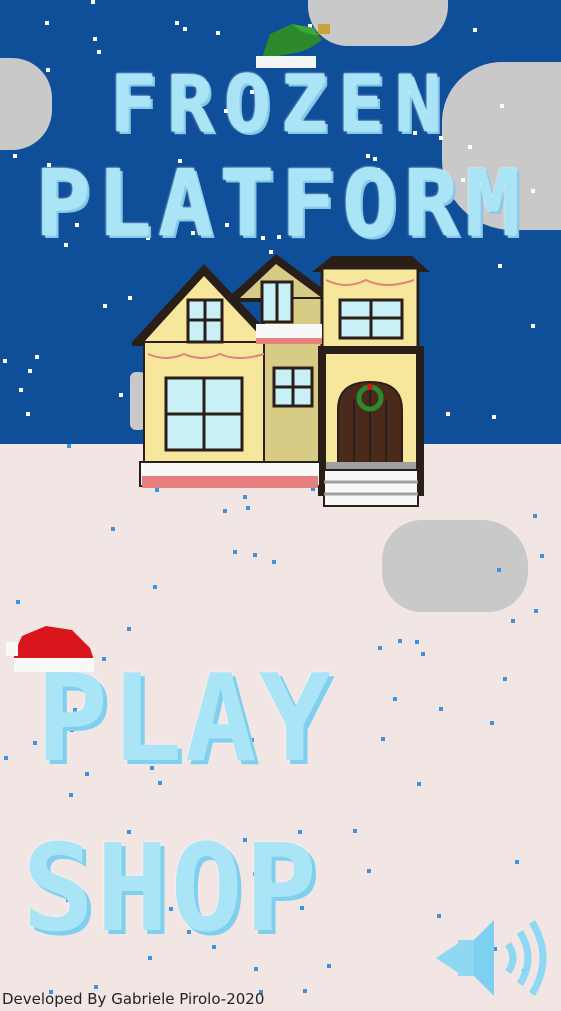  Describe the element at coordinates (494, 958) in the screenshot. I see `speaker-icon` at that location.